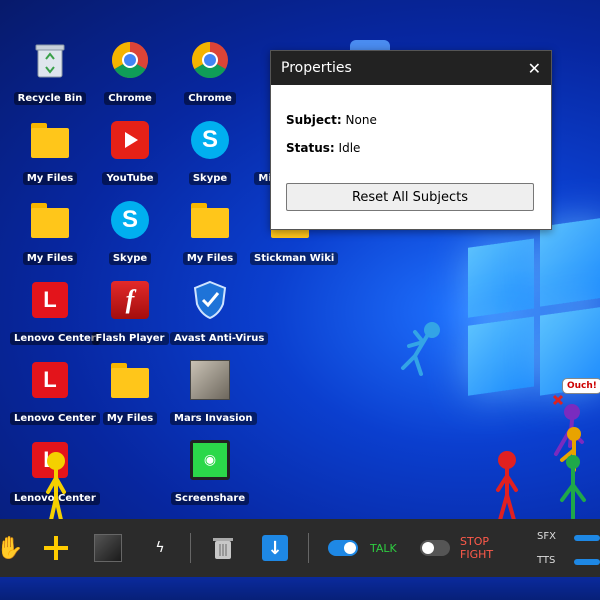 Image resolution: width=600 pixels, height=600 pixels. Describe the element at coordinates (130, 178) in the screenshot. I see `desktop-icon-label: YouTube` at that location.